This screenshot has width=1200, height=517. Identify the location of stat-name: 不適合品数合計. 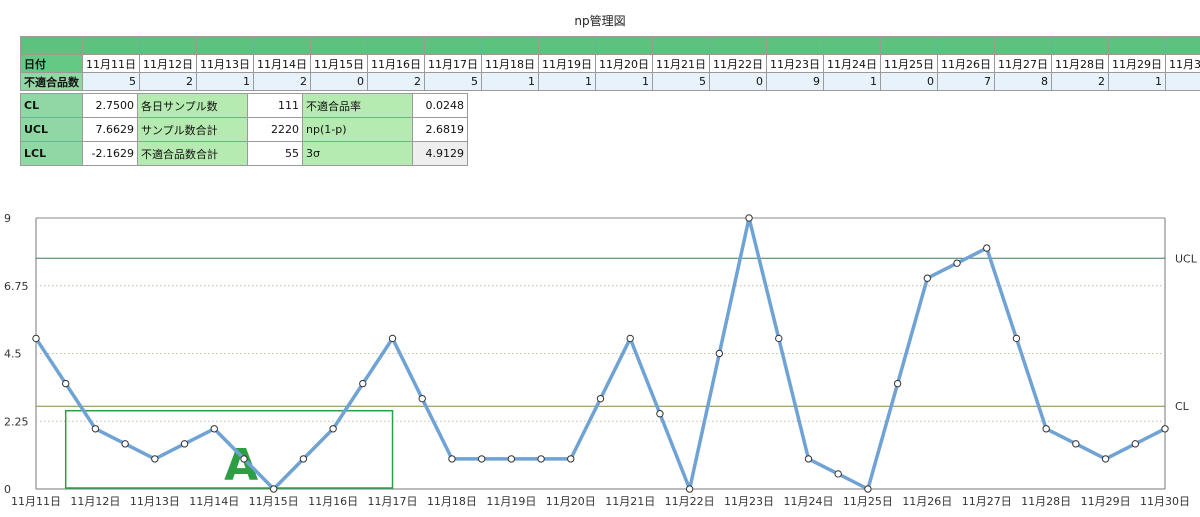
(192, 153).